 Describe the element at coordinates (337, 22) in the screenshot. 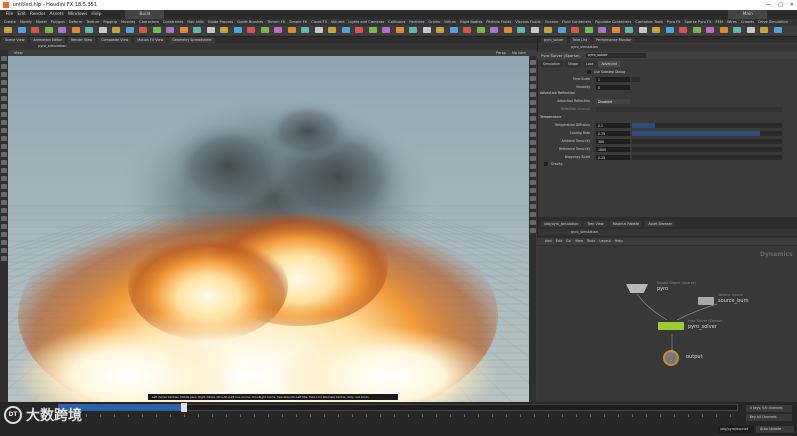

I see `shelf-tab-16: Volume` at that location.